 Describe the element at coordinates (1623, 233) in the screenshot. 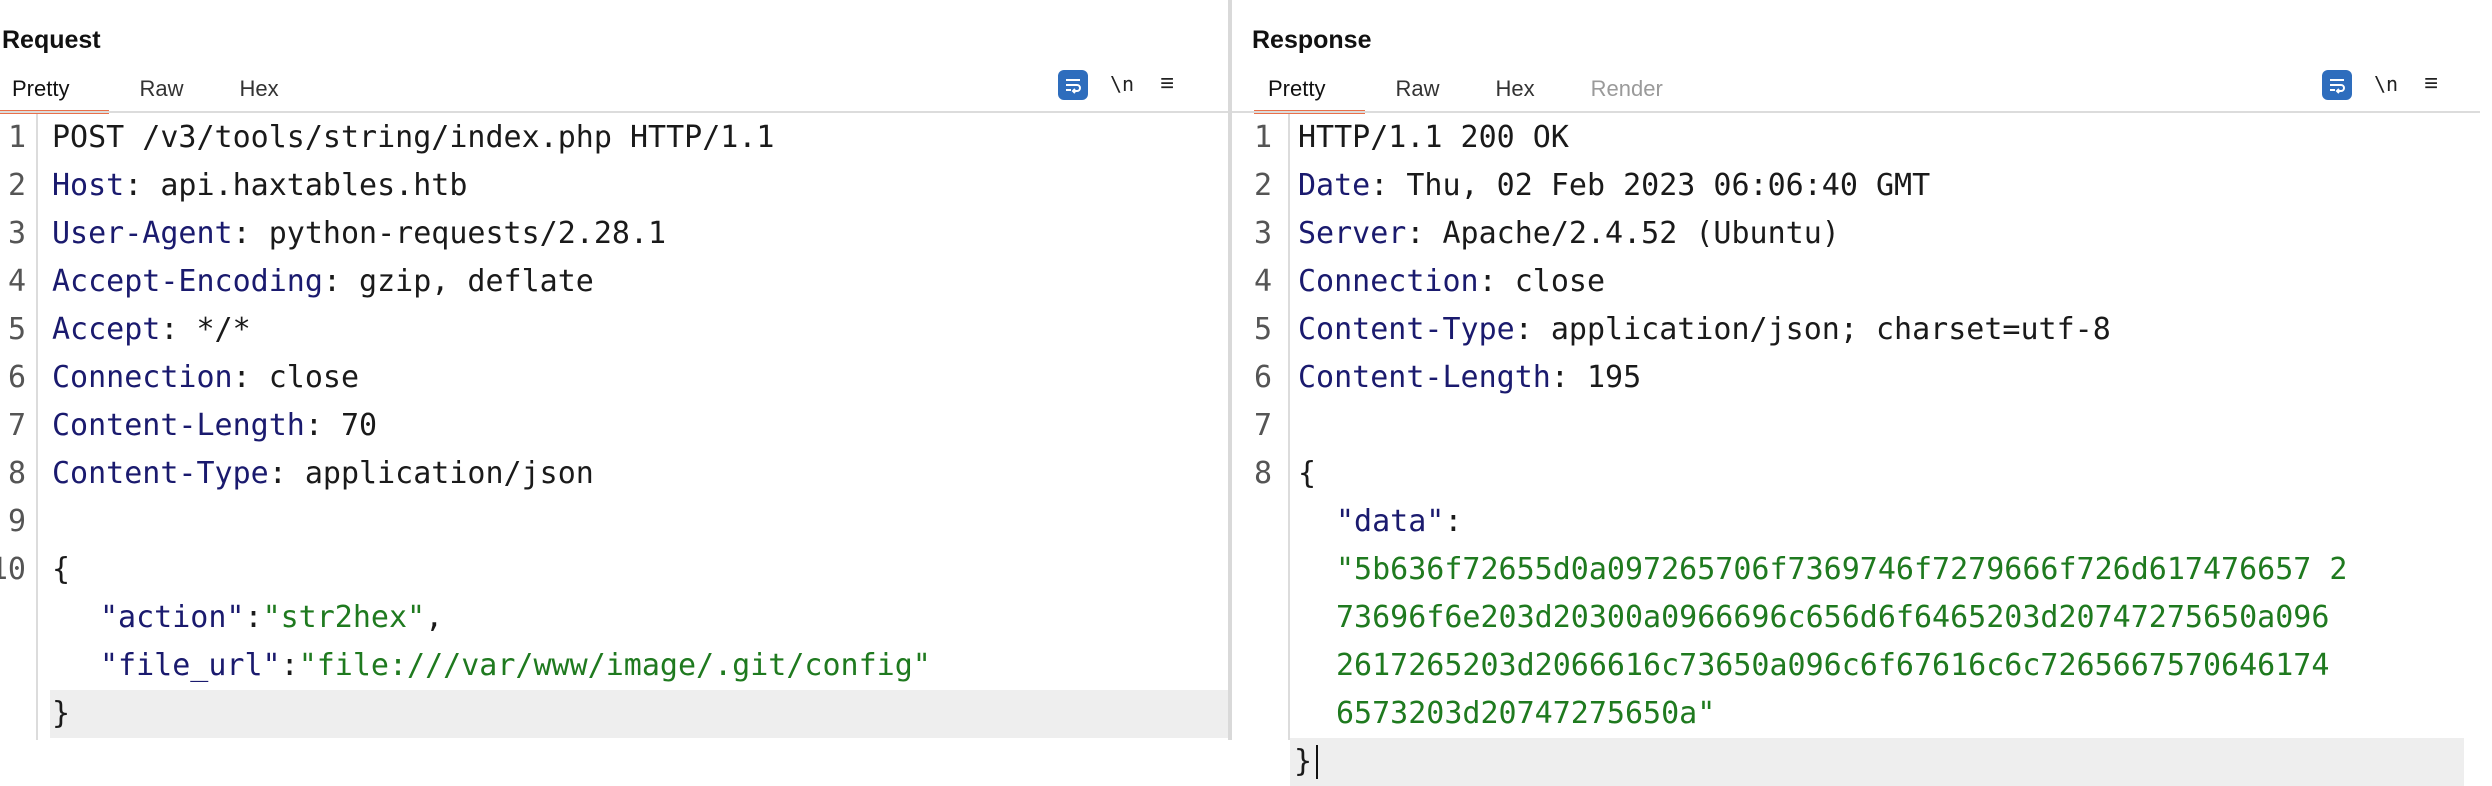

I see `header-value: : Apache/2.4.52 (Ubuntu)` at that location.